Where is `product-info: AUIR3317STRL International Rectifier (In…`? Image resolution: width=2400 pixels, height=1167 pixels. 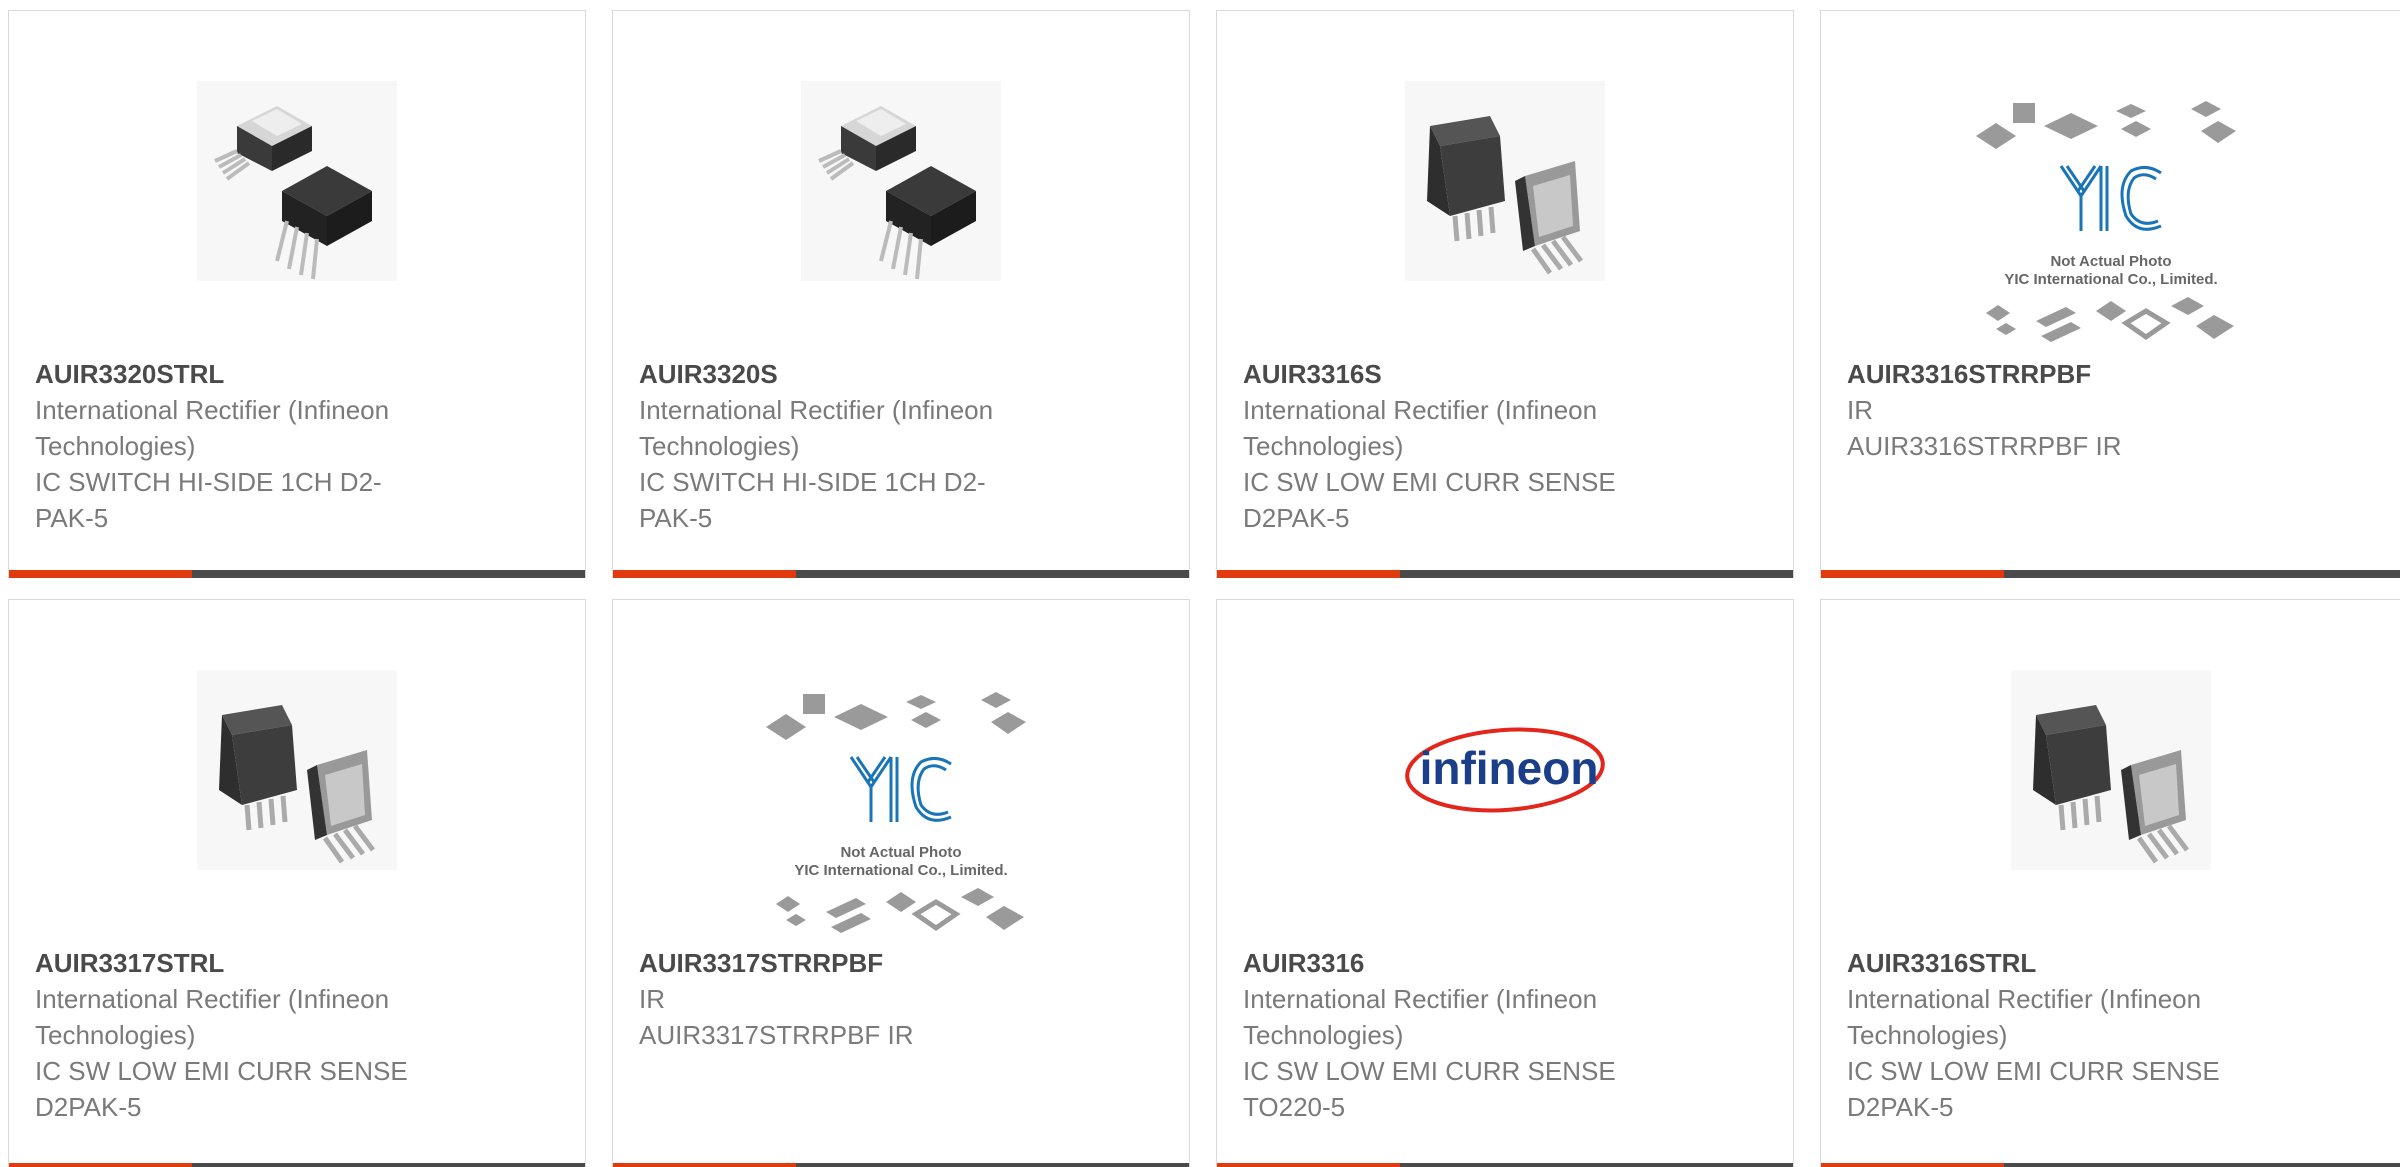 product-info: AUIR3317STRL International Rectifier (In… is located at coordinates (245, 1035).